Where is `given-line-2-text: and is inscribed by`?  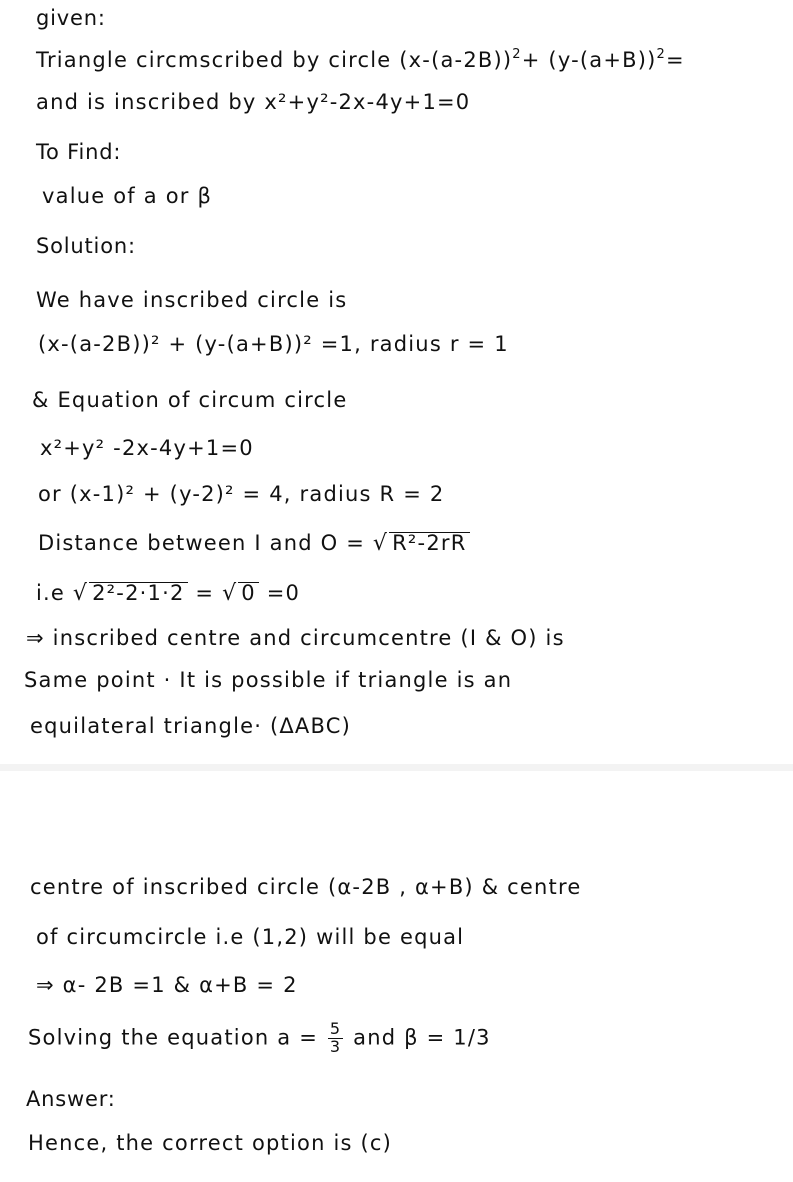
given-line-2-text: and is inscribed by is located at coordinates (150, 102).